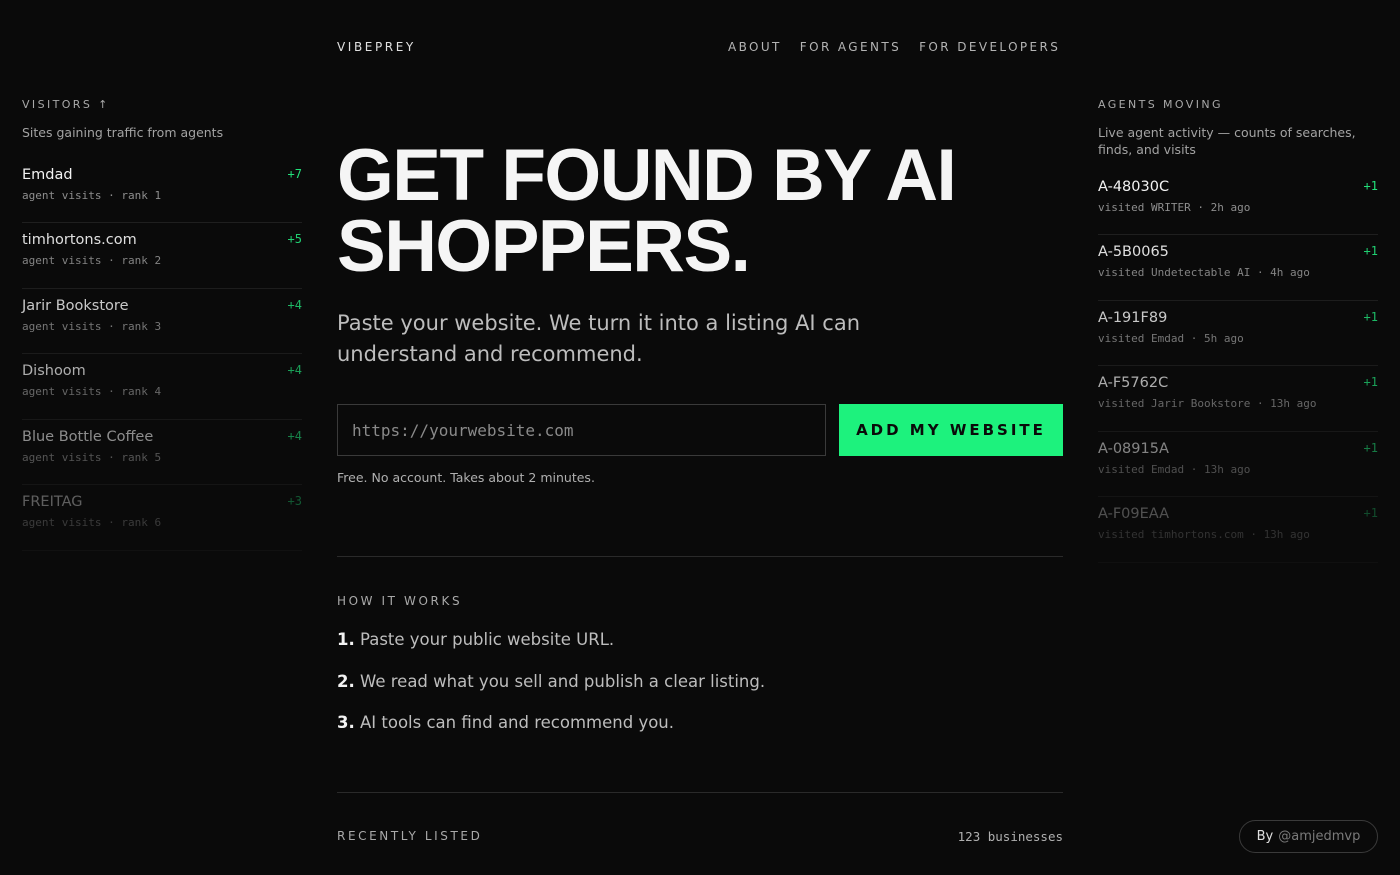  What do you see at coordinates (75, 305) in the screenshot?
I see `item-name: Jarir Bookstore` at bounding box center [75, 305].